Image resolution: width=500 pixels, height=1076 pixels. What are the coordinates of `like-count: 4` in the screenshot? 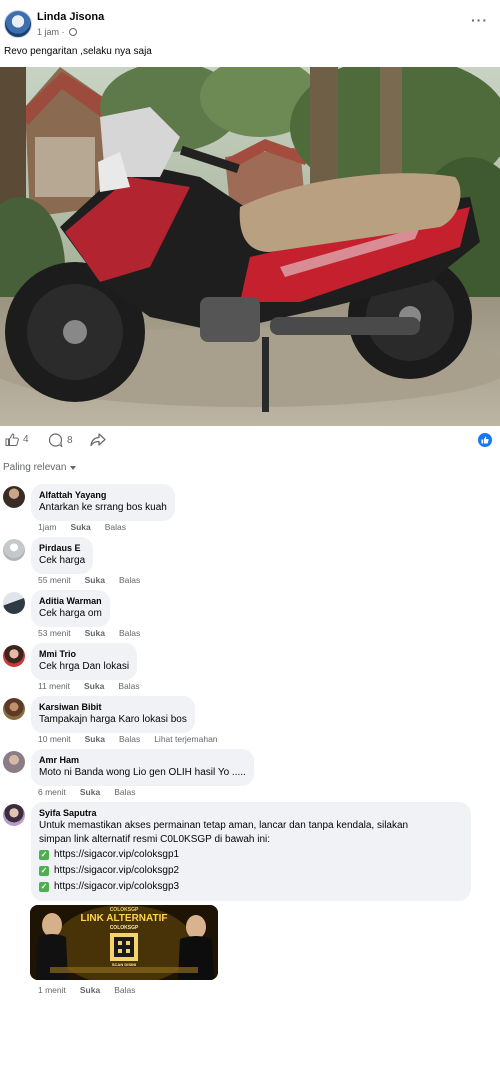 It's located at (26, 439).